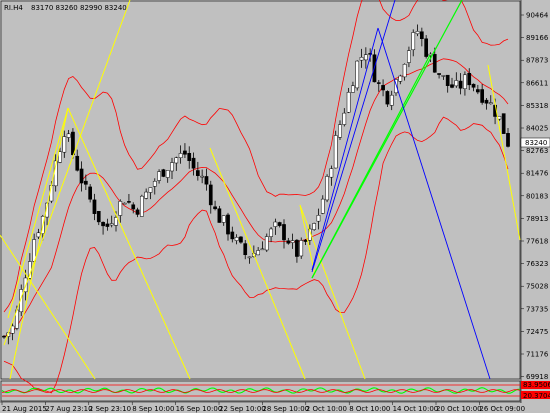  I want to click on price-tick-label: 72475, so click(537, 332).